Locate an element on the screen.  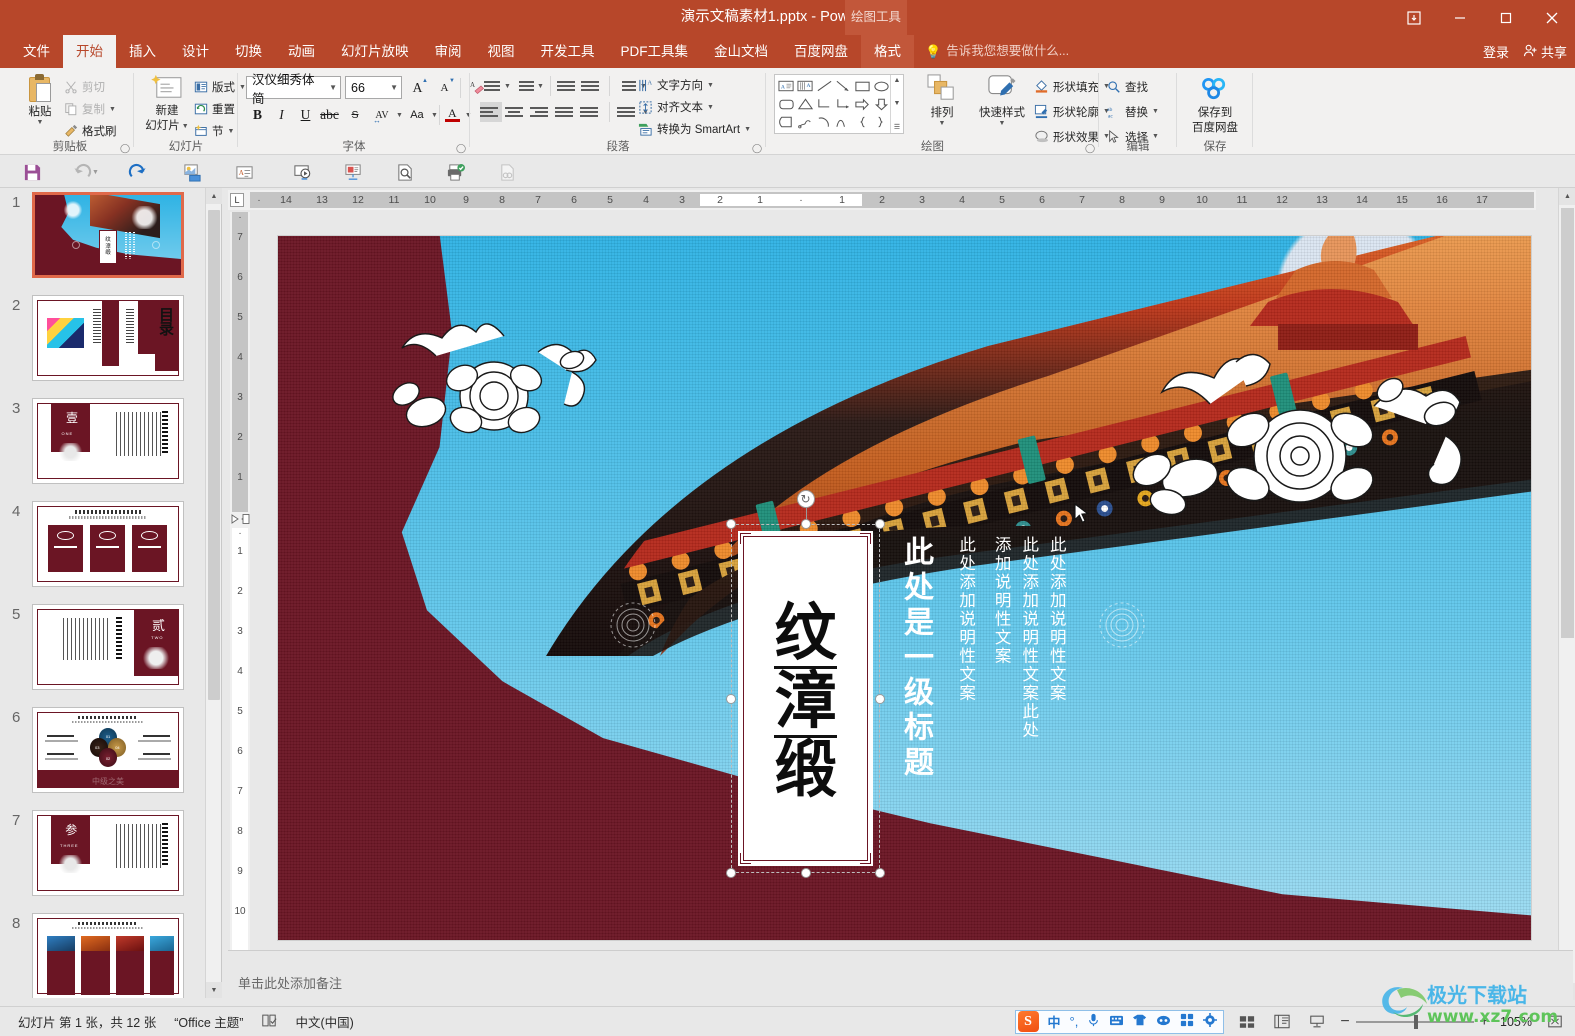
zoom-track is located at coordinates (1414, 1021).